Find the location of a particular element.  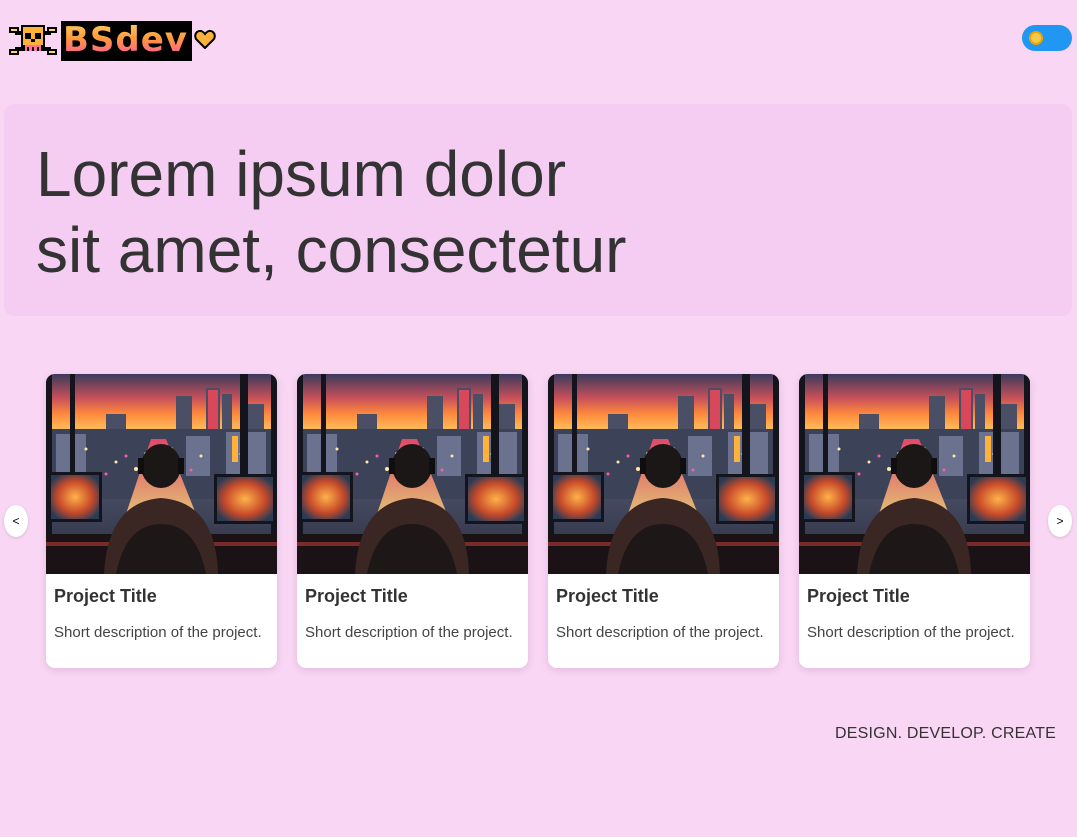

sun-icon is located at coordinates (1036, 38).